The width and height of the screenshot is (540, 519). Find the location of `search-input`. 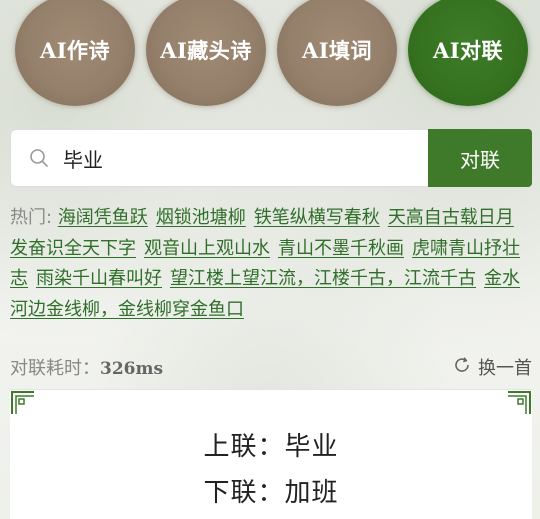

search-input is located at coordinates (223, 158).